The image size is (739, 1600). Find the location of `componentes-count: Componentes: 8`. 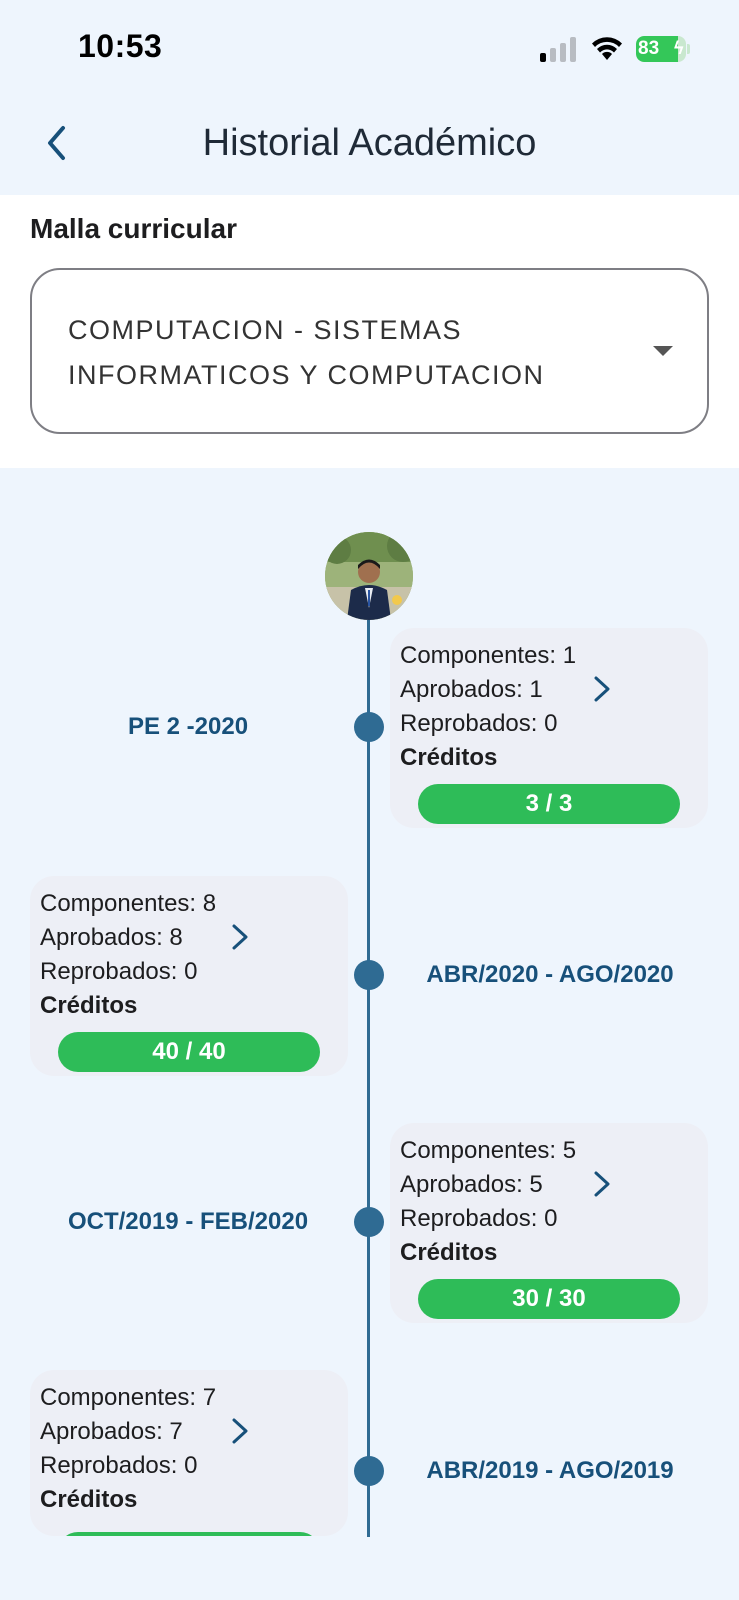

componentes-count: Componentes: 8 is located at coordinates (128, 903).